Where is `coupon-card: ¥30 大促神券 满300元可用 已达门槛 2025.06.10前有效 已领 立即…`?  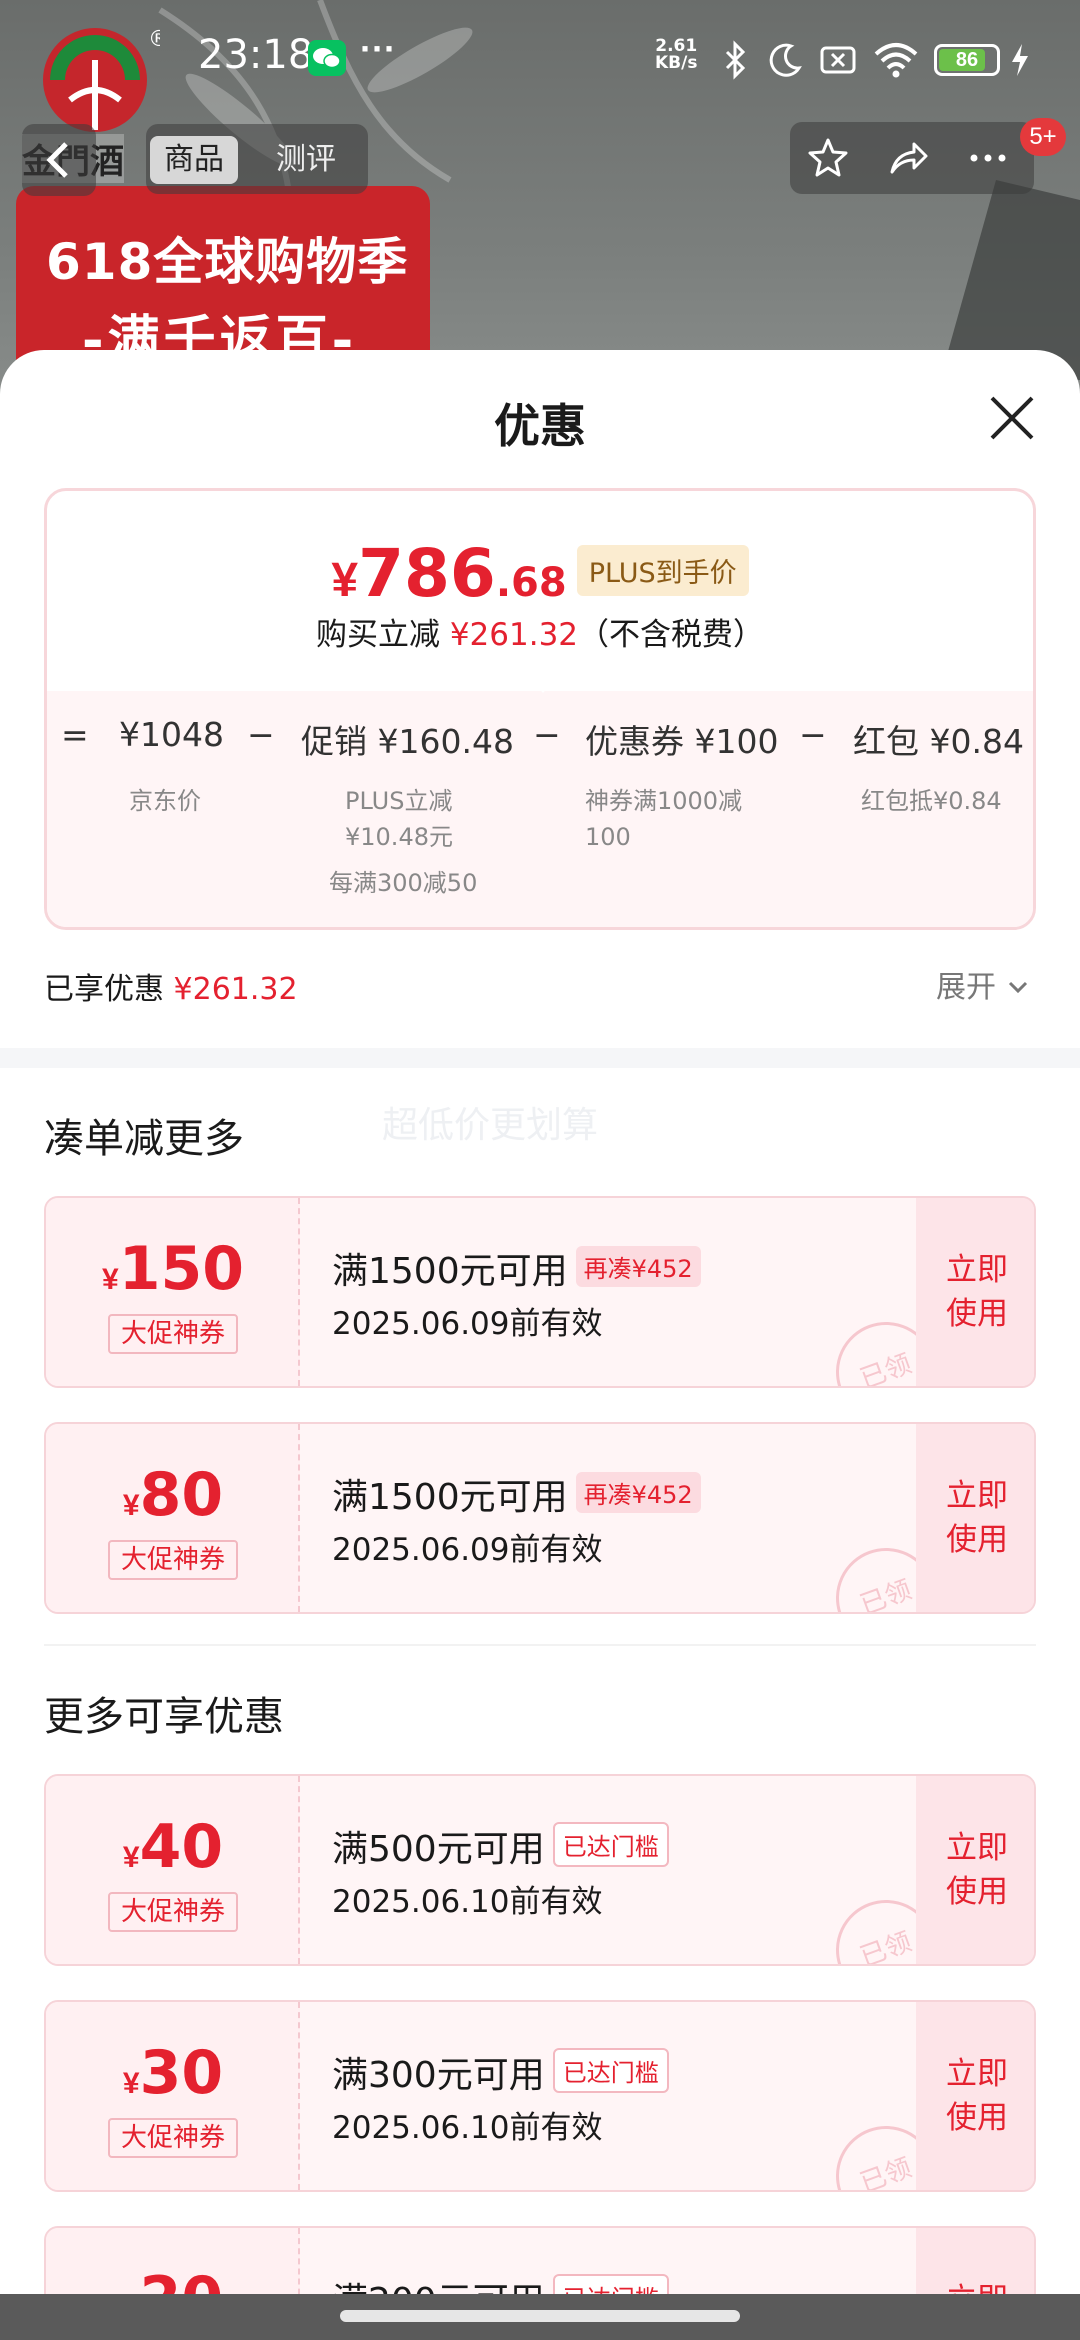 coupon-card: ¥30 大促神券 满300元可用 已达门槛 2025.06.10前有效 已领 立即… is located at coordinates (540, 2096).